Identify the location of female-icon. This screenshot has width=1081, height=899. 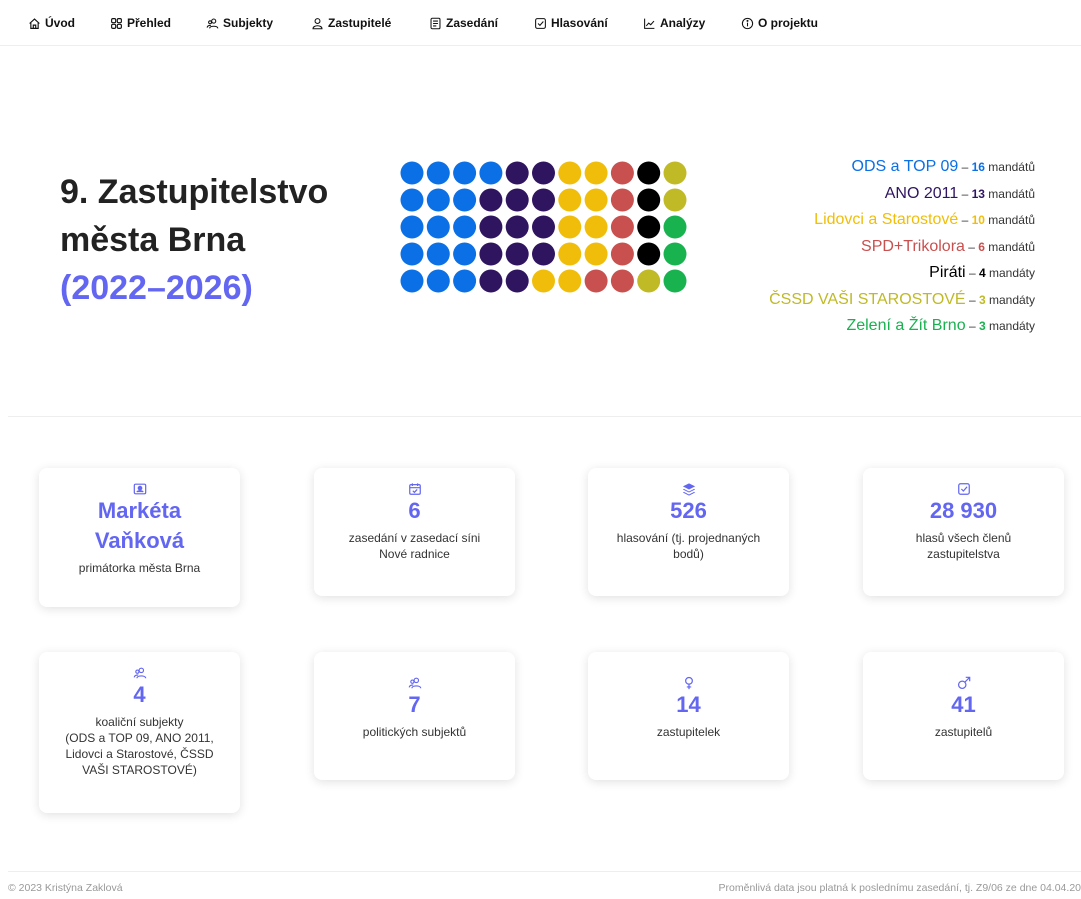
(689, 683).